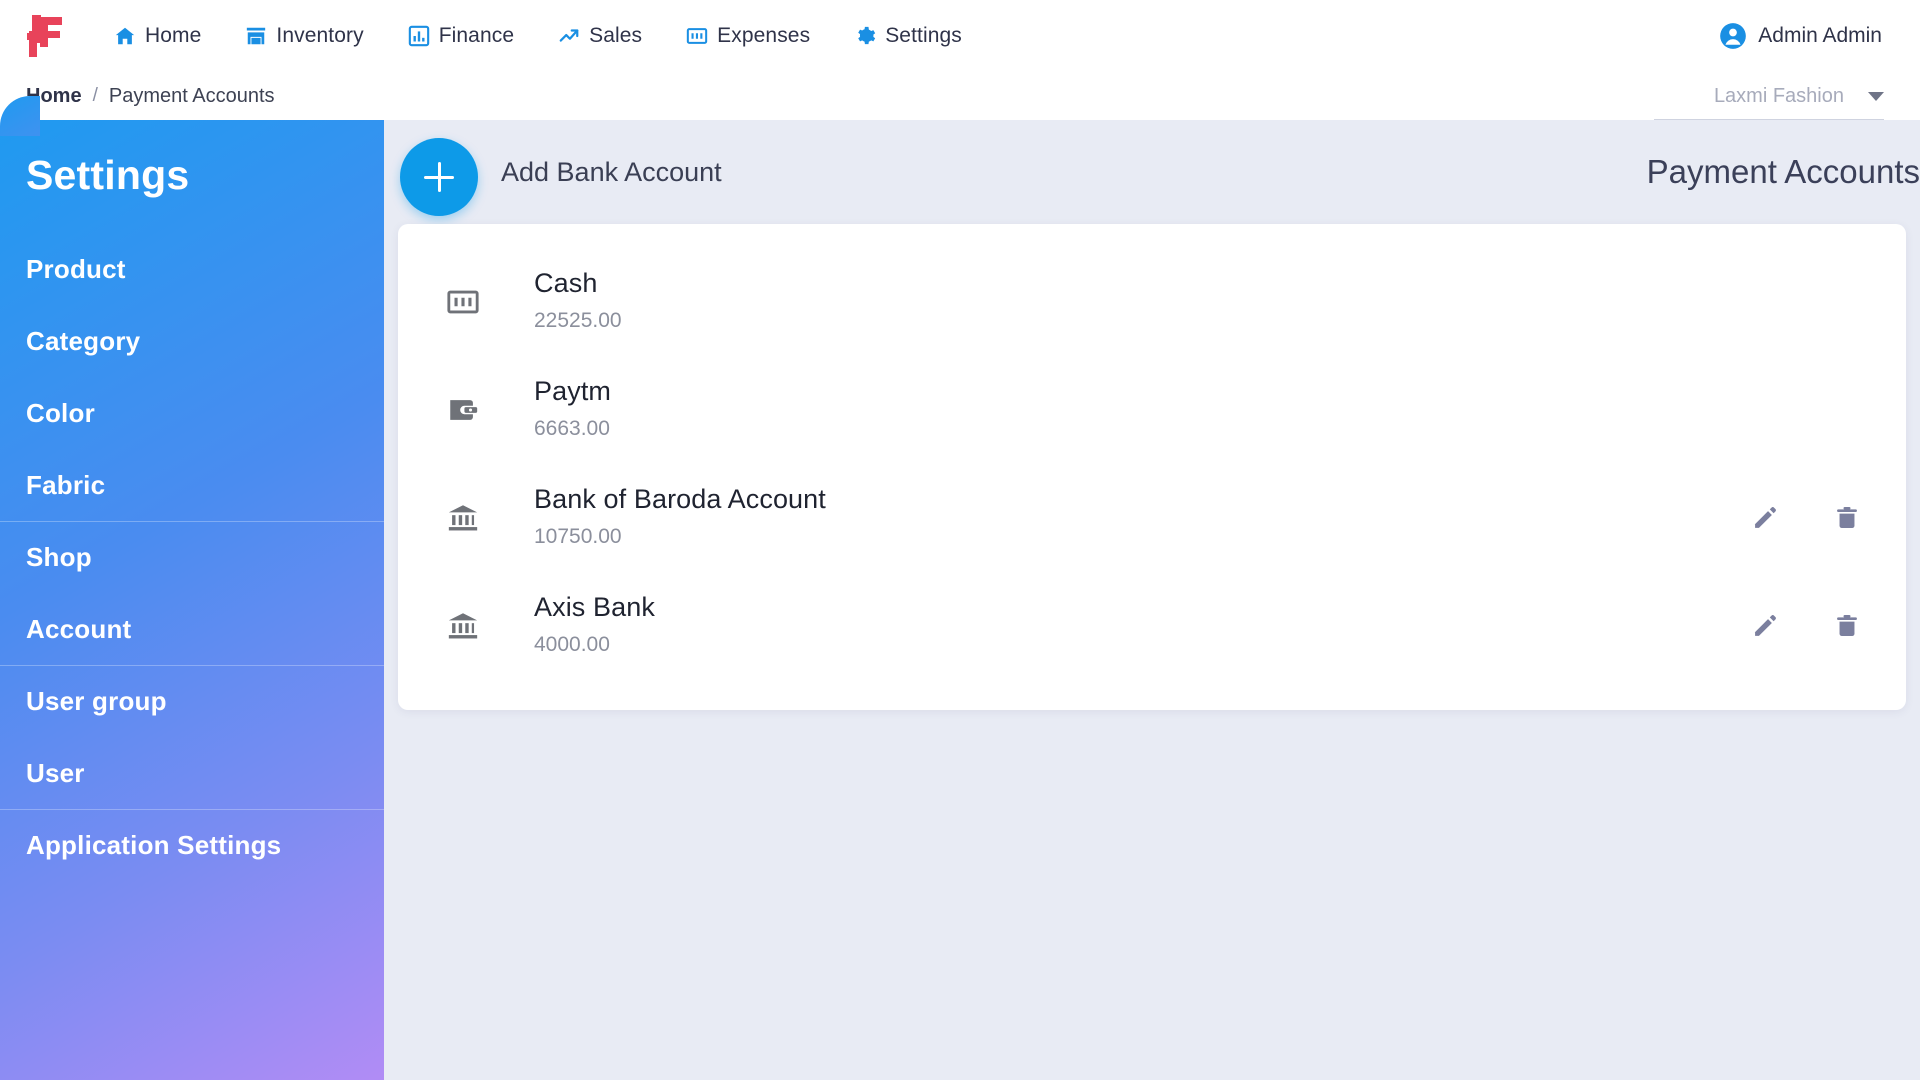 The width and height of the screenshot is (1920, 1080). I want to click on nav-item-sales: Sales, so click(600, 36).